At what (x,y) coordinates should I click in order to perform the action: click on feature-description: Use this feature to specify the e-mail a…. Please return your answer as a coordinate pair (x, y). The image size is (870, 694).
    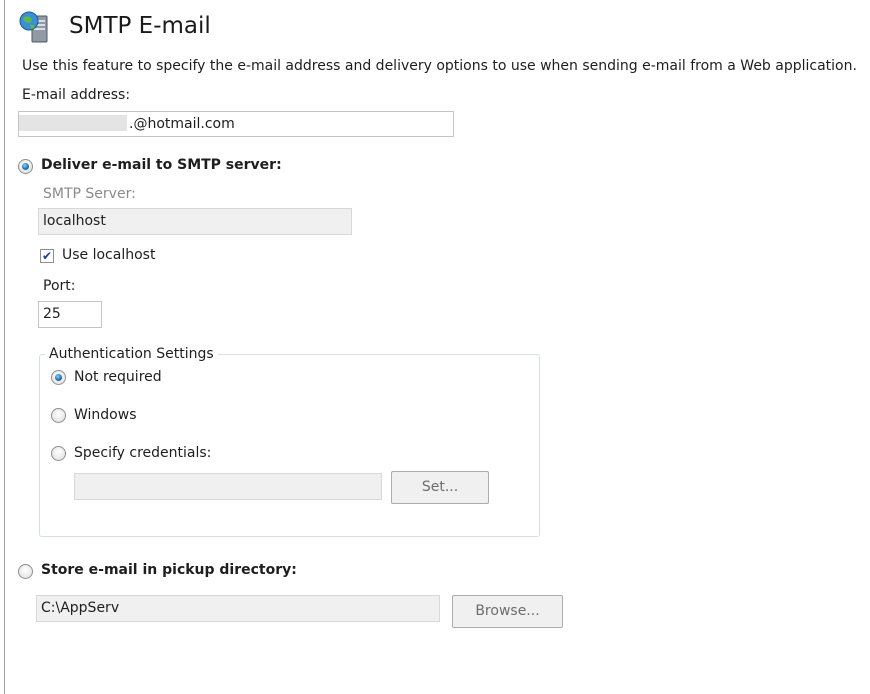
    Looking at the image, I should click on (439, 66).